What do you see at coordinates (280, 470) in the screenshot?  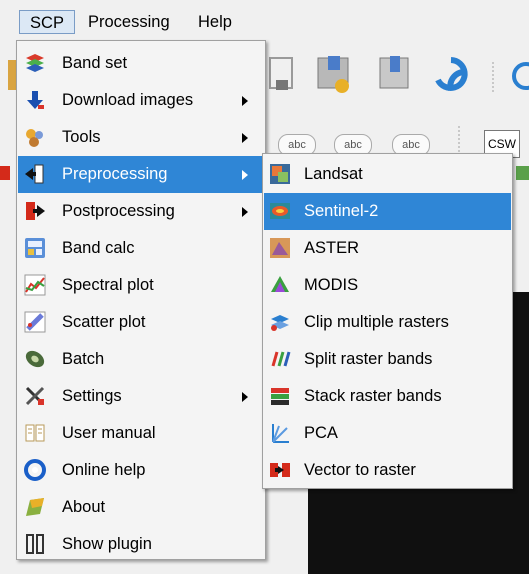 I see `vector-to-raster-icon` at bounding box center [280, 470].